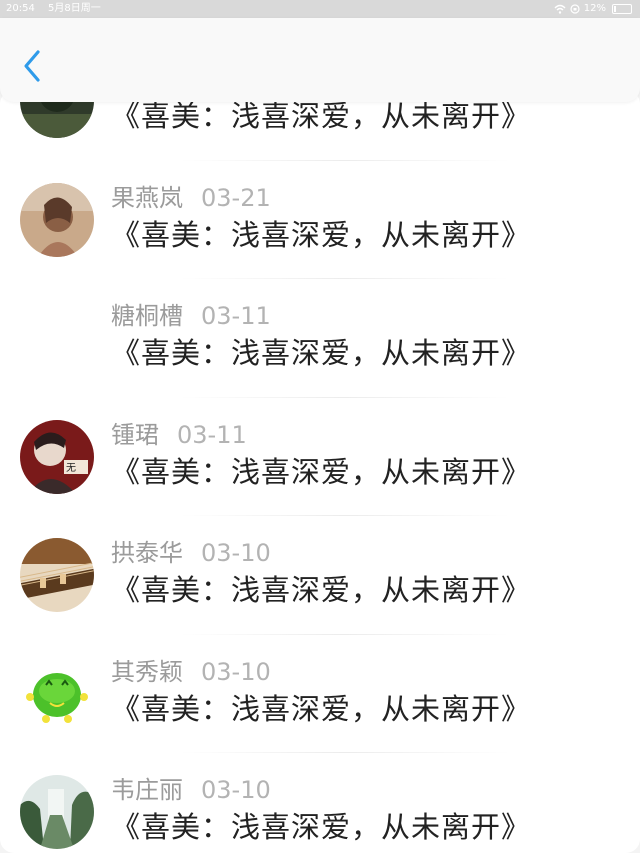  I want to click on battery-percent: 12%, so click(594, 8).